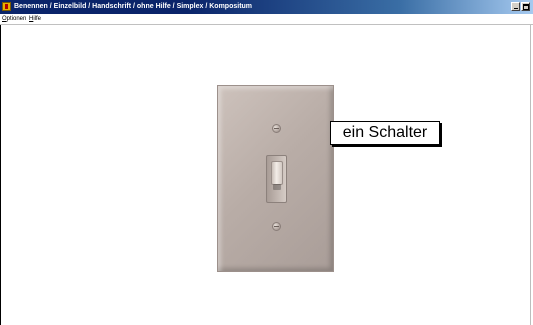  What do you see at coordinates (35, 19) in the screenshot?
I see `menu-hilfe: Hilfe` at bounding box center [35, 19].